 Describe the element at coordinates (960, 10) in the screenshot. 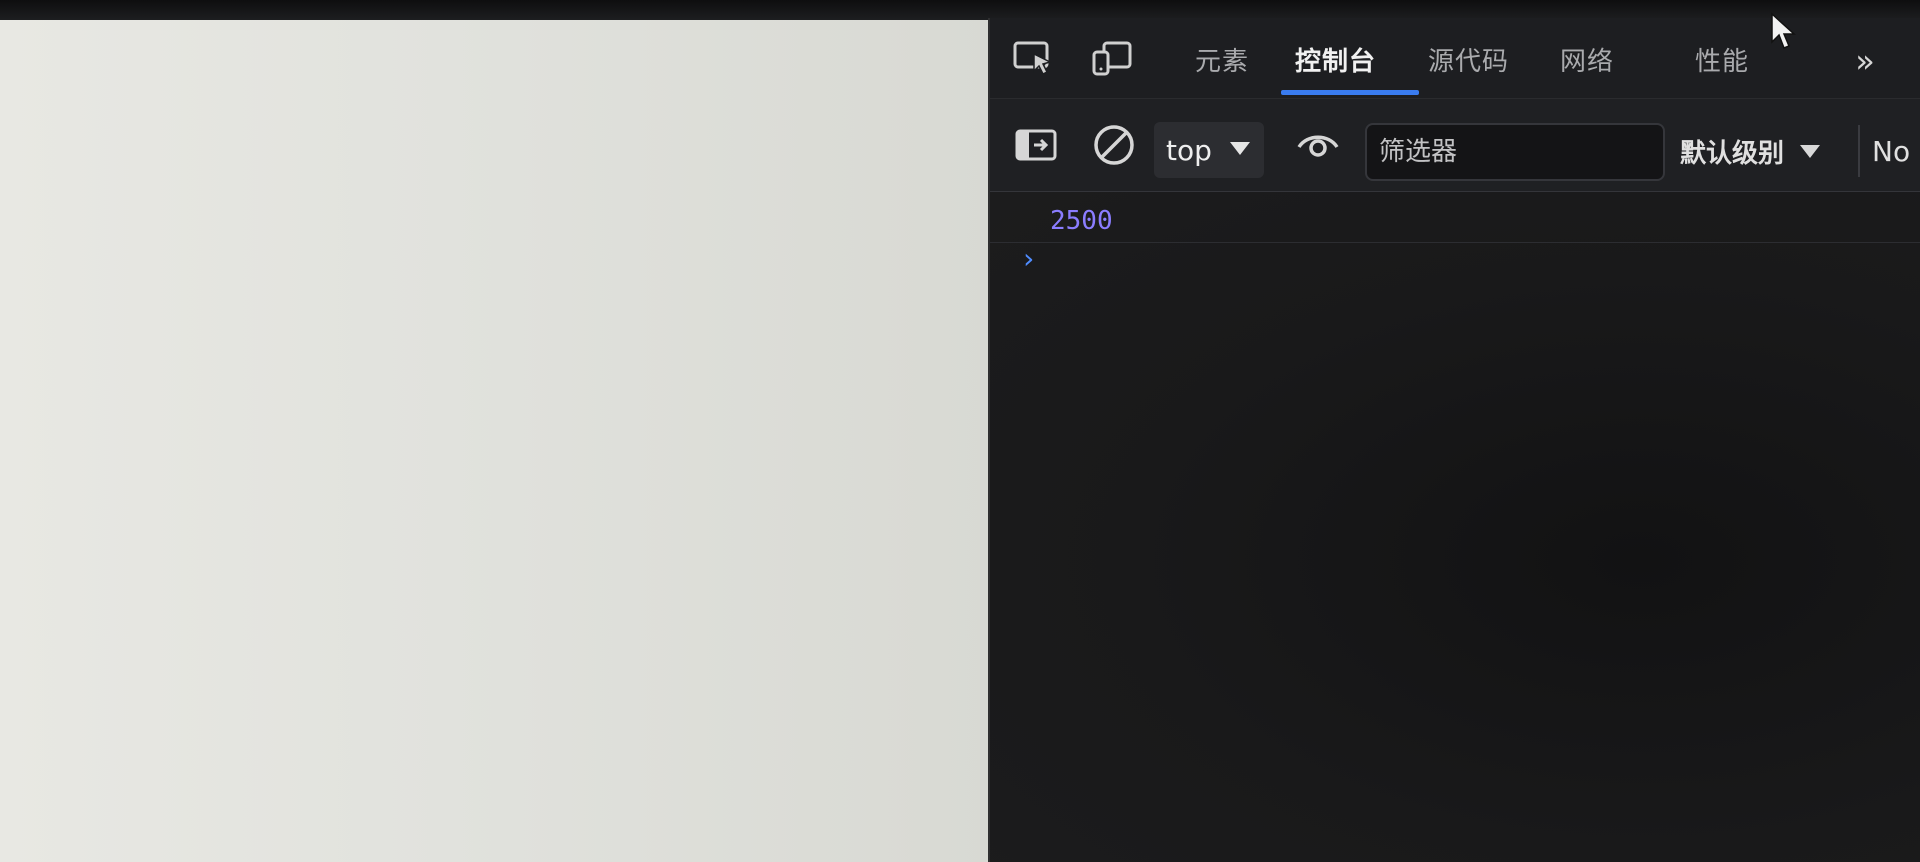

I see `screen-bezel` at that location.